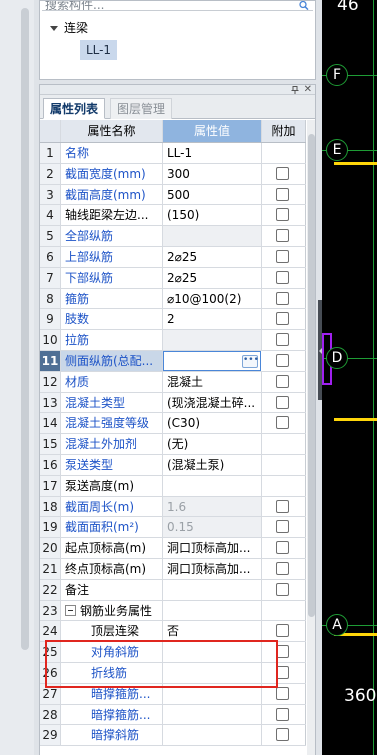 The height and width of the screenshot is (755, 377). What do you see at coordinates (212, 527) in the screenshot?
I see `property-value: 0.15` at bounding box center [212, 527].